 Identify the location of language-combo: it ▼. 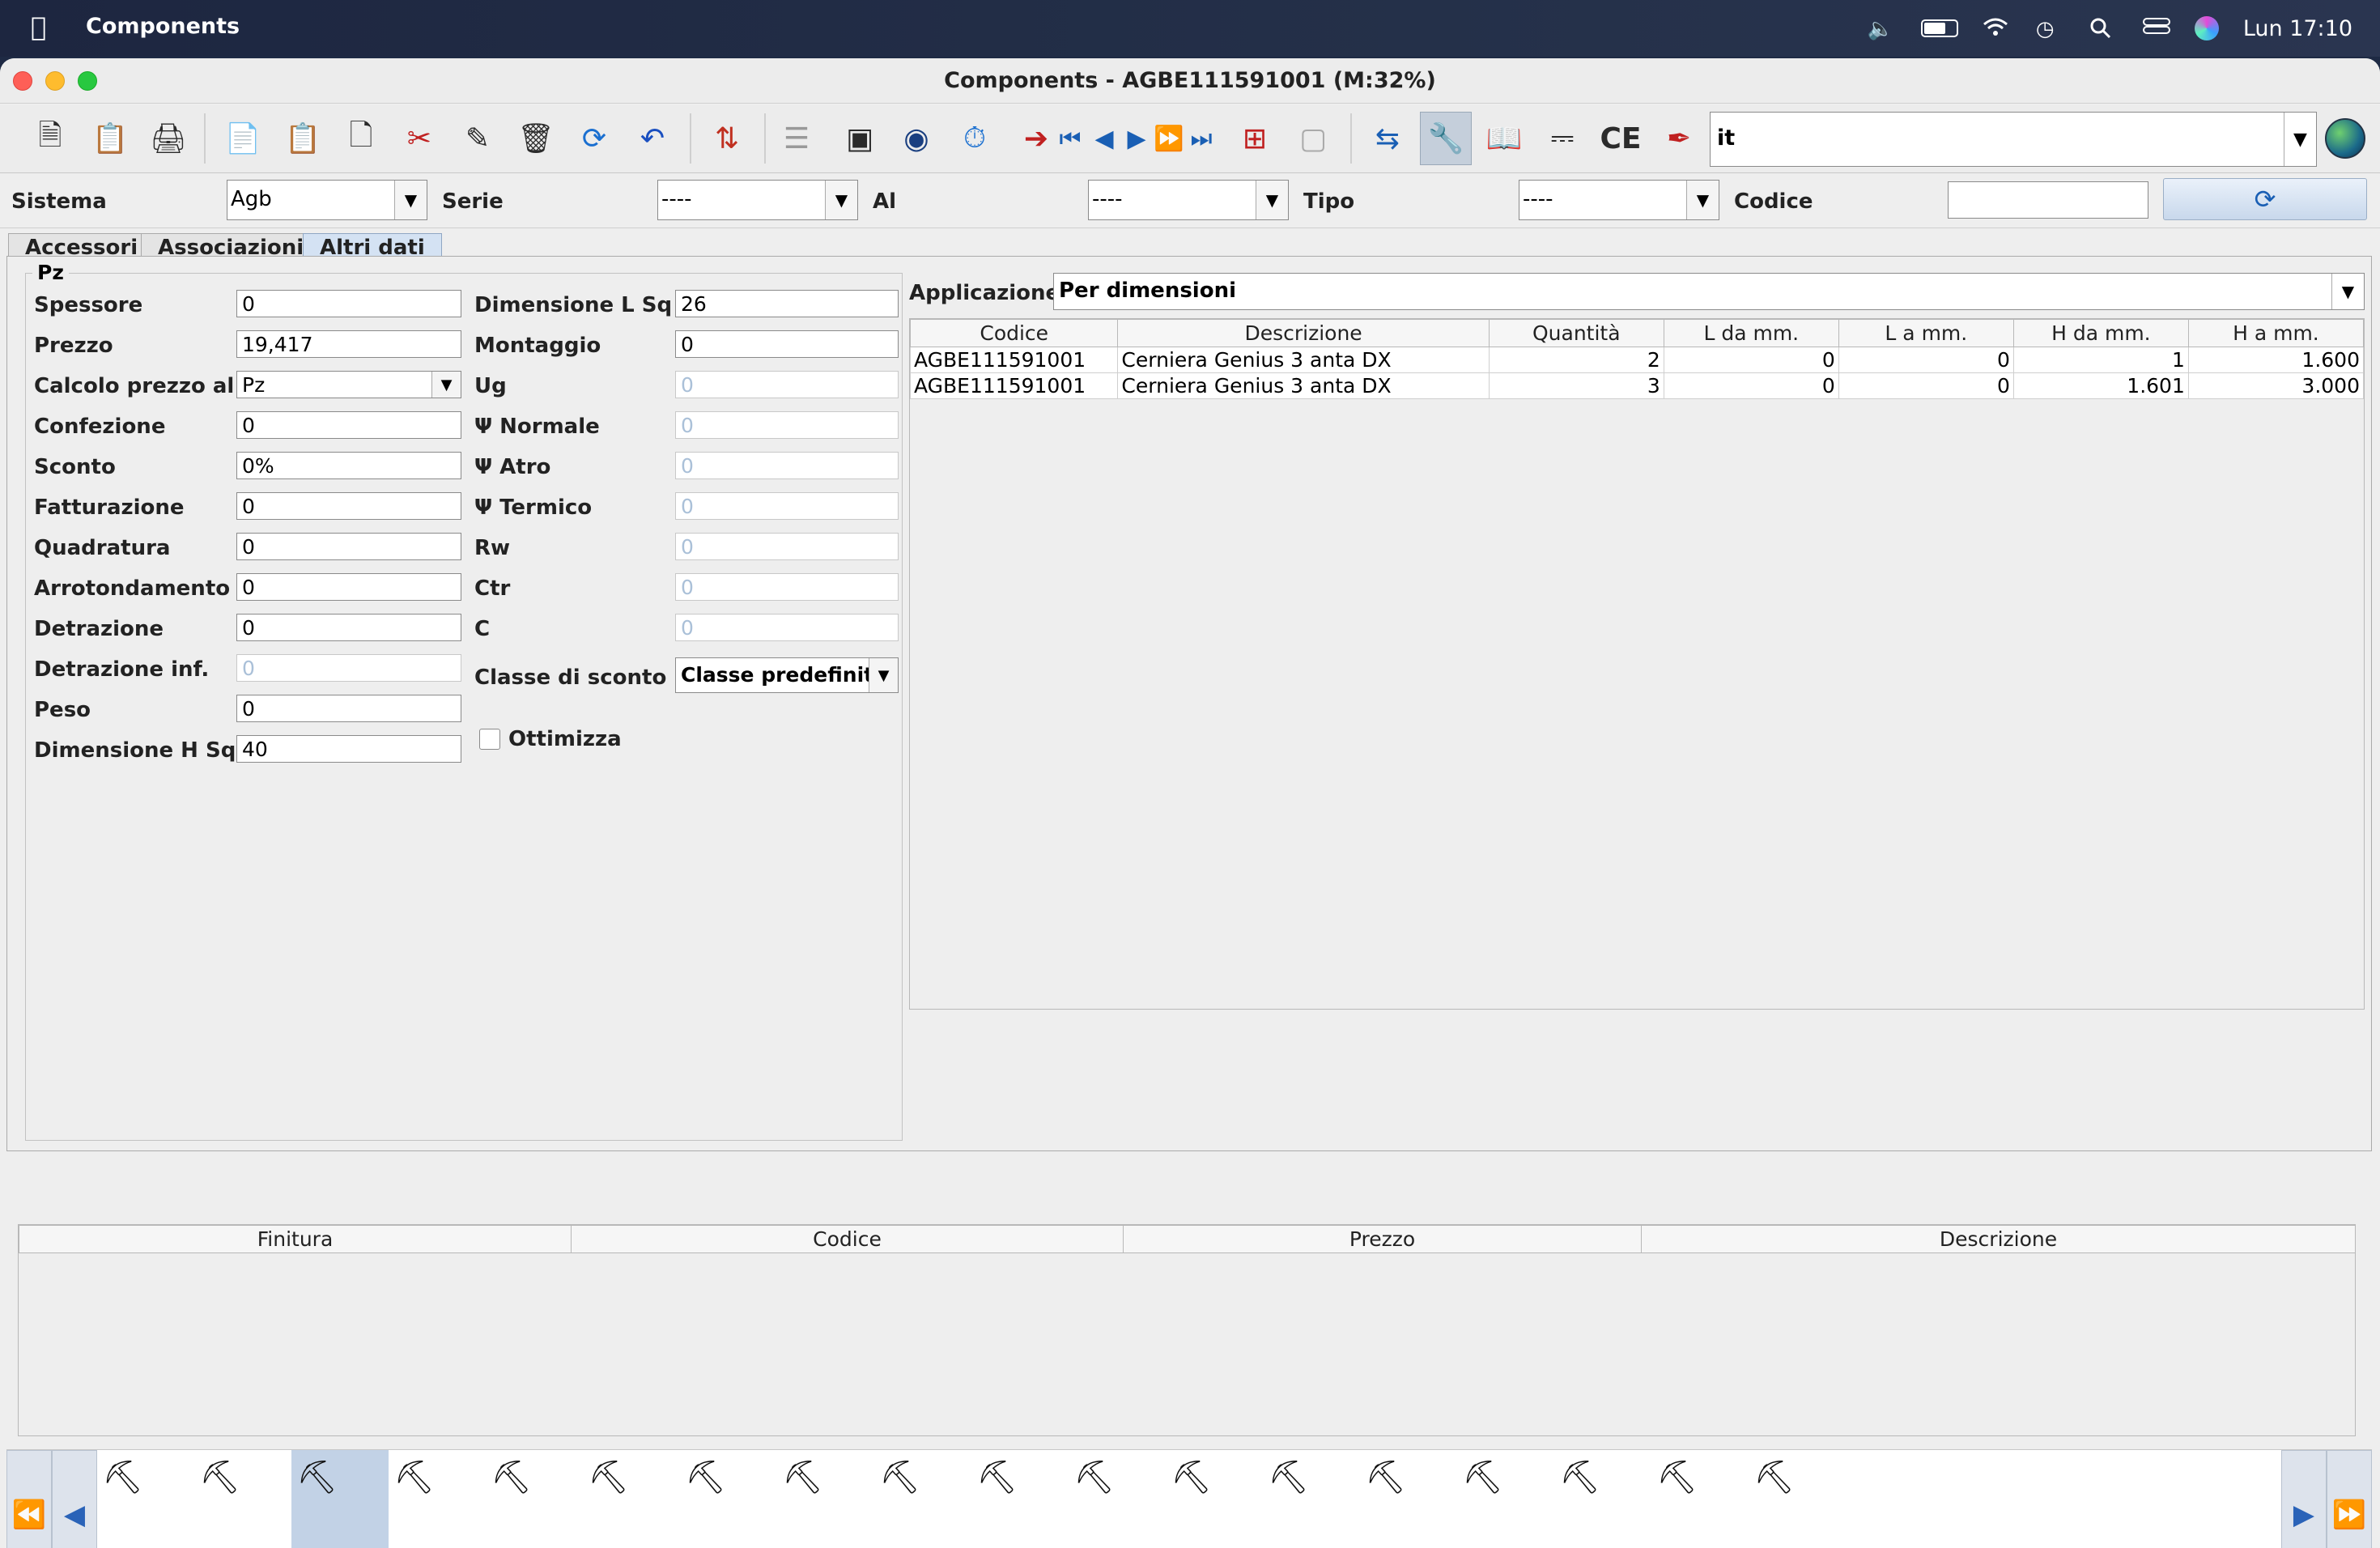
(2014, 140).